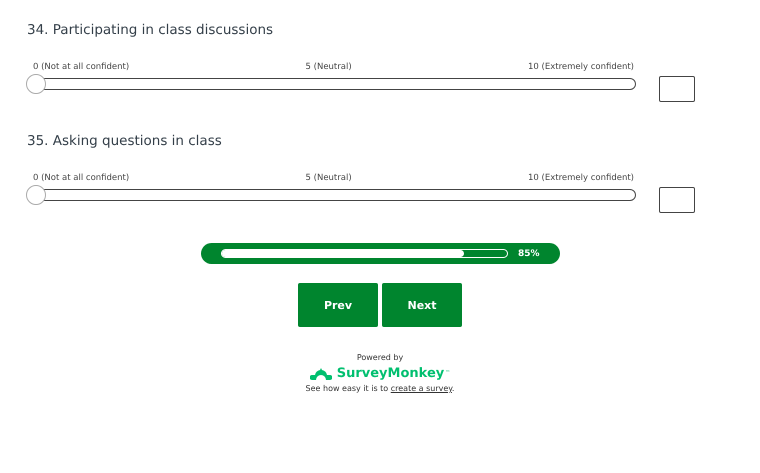  Describe the element at coordinates (125, 141) in the screenshot. I see `question-title: 35. Asking questions in class` at that location.